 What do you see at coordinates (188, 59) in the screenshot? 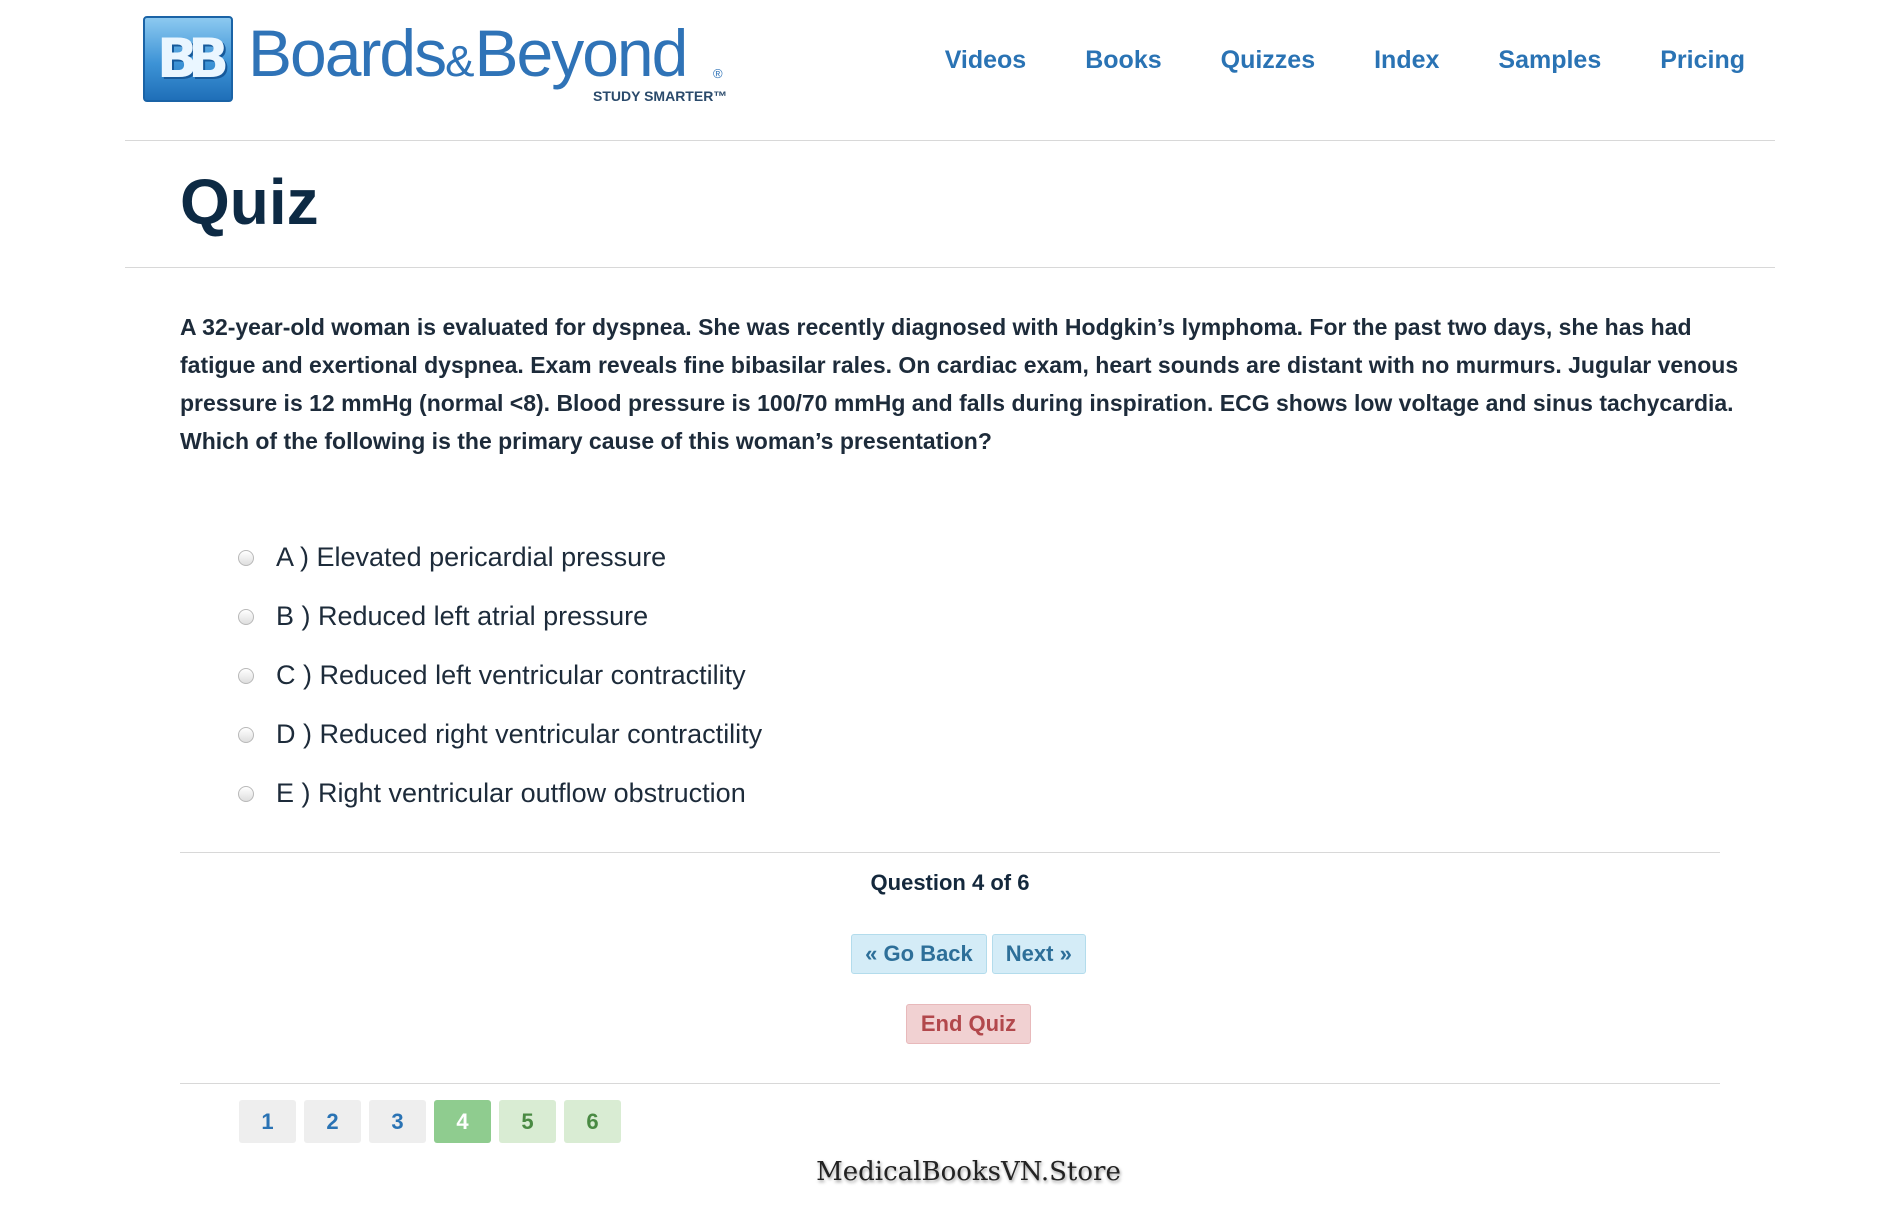
I see `bb-logo-mark-icon: BB` at bounding box center [188, 59].